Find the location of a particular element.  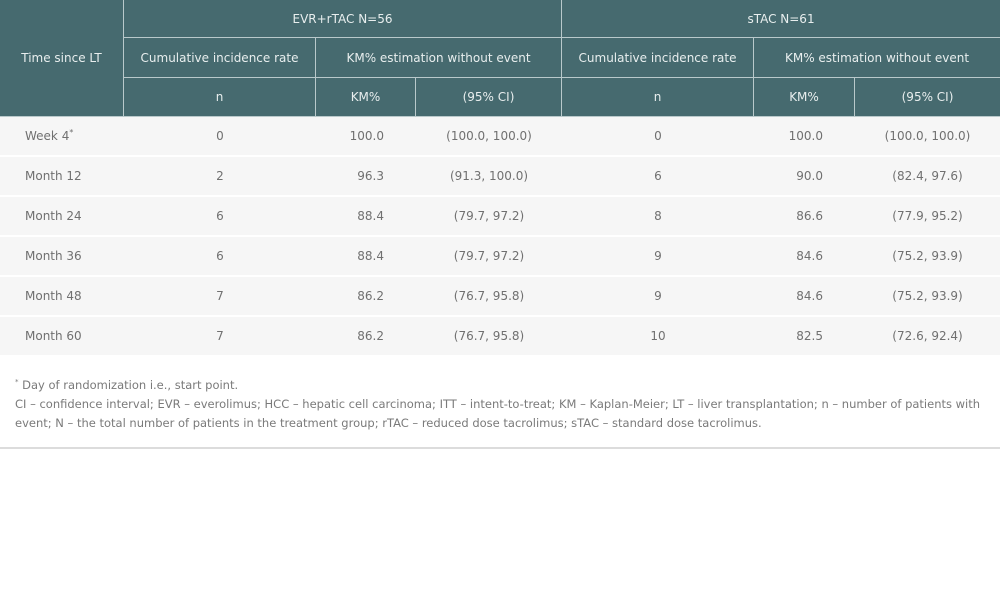

cell-time: Month 24 is located at coordinates (62, 217).